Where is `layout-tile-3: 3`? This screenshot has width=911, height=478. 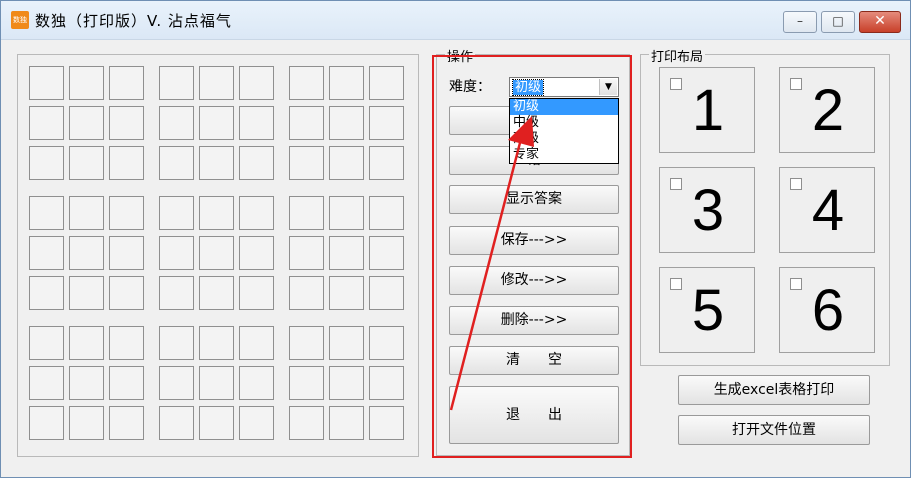
layout-tile-3: 3 is located at coordinates (707, 210).